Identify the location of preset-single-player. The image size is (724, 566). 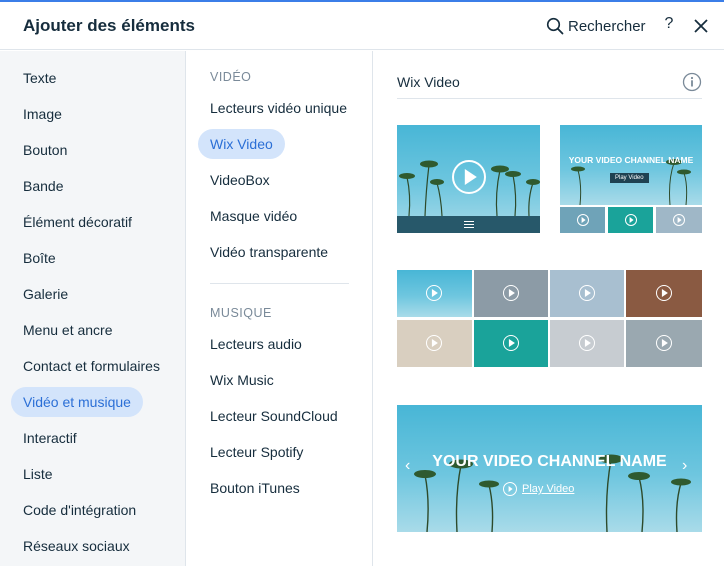
(468, 179).